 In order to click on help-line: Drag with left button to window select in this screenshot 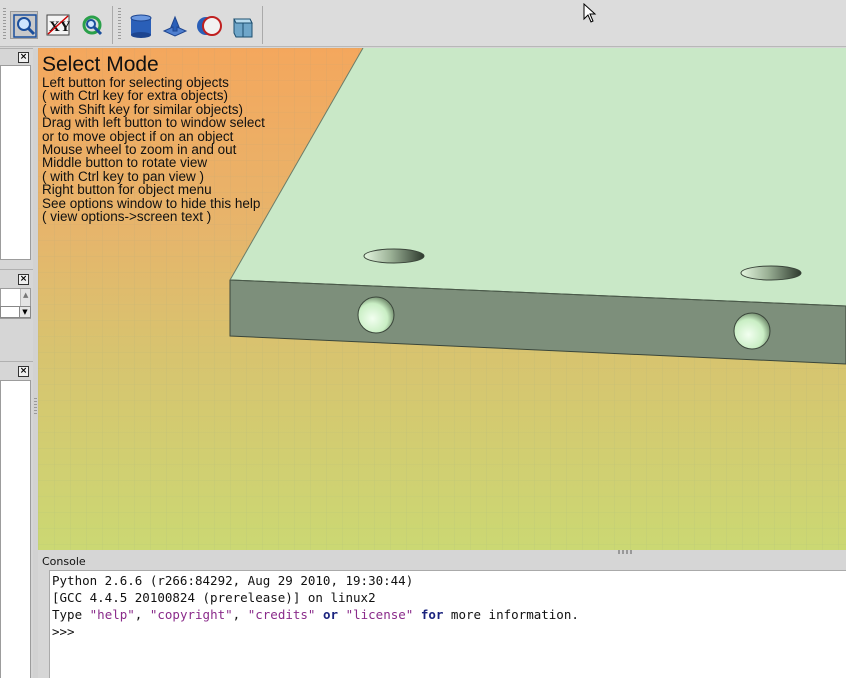, I will do `click(153, 123)`.